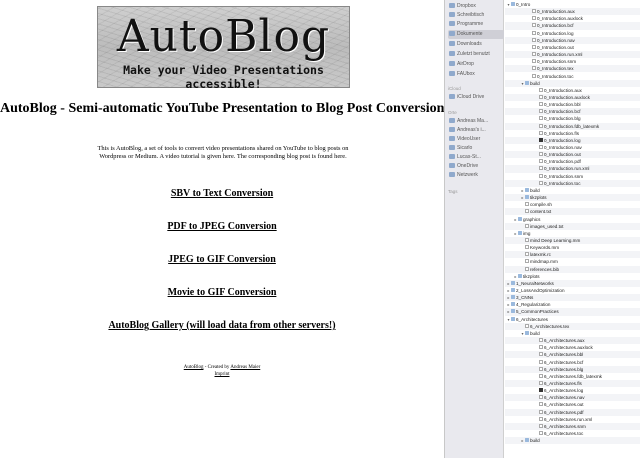 This screenshot has height=458, width=640. I want to click on file-row: 6_Architectures.bcf, so click(572, 362).